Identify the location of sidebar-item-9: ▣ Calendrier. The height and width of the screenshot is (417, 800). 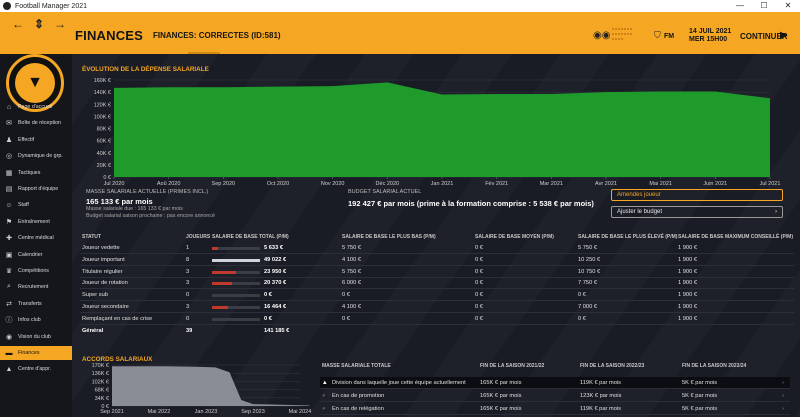
(36, 255).